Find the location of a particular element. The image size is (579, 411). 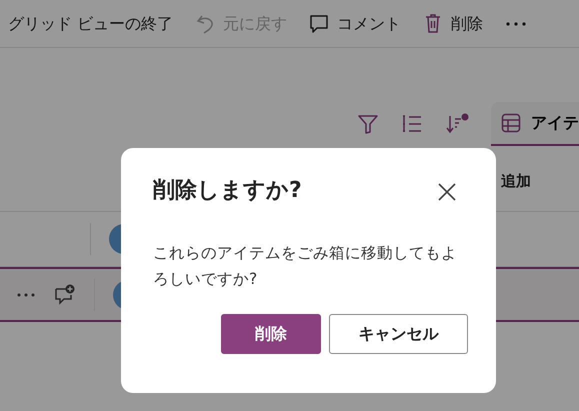

comment-icon is located at coordinates (319, 23).